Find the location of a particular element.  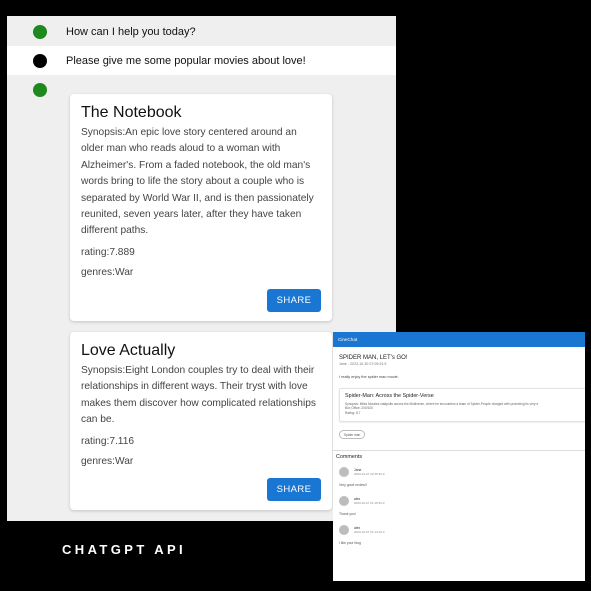

caption-text: CHATGPT API is located at coordinates (124, 549).